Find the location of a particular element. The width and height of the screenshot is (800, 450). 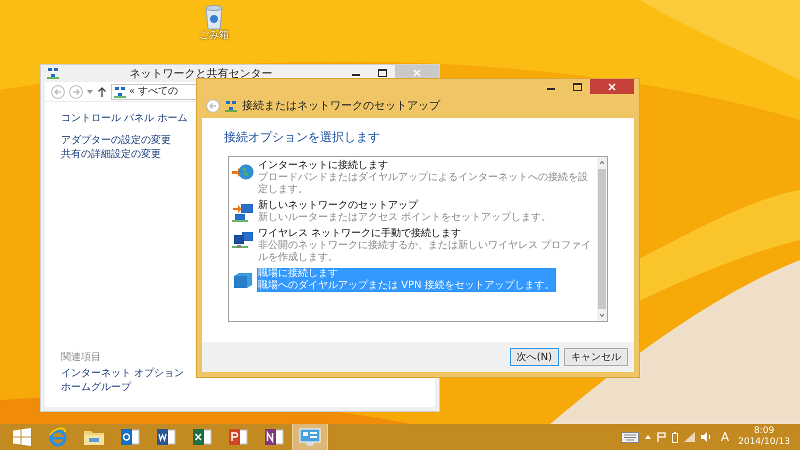

clock-date: 2014/10/13 is located at coordinates (764, 442).